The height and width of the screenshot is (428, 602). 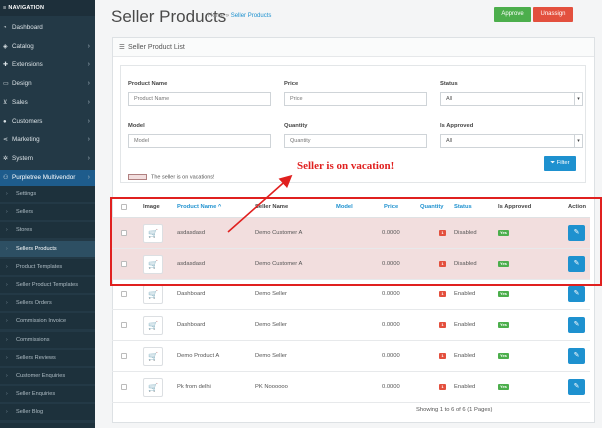 What do you see at coordinates (47, 8) in the screenshot?
I see `navigation-header: ≡ NAVIGATION` at bounding box center [47, 8].